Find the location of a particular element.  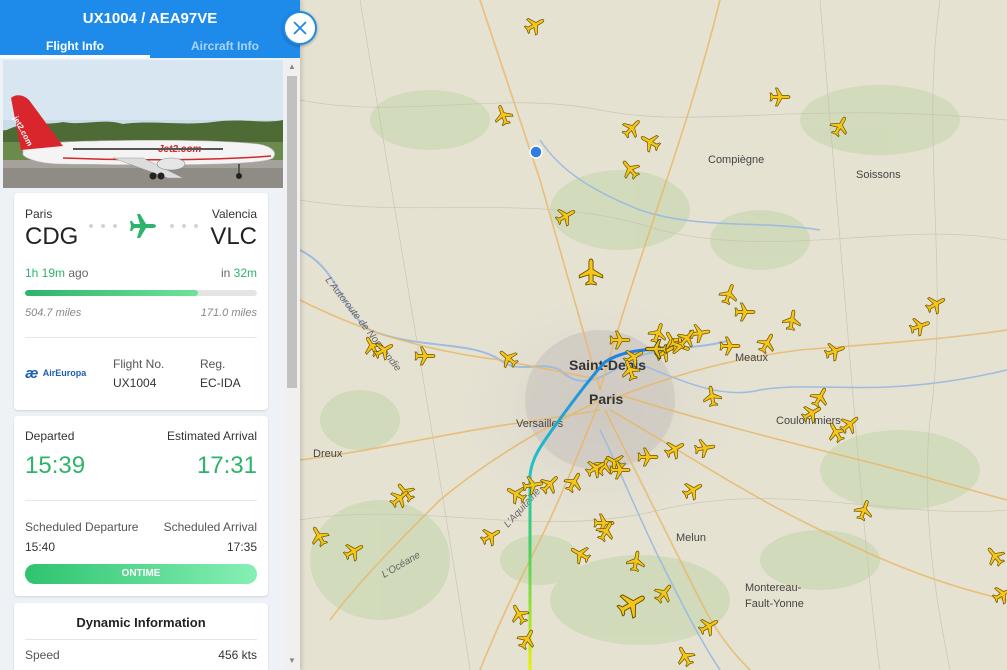

panel-tabs: Flight Info Aircraft Info is located at coordinates (150, 47).